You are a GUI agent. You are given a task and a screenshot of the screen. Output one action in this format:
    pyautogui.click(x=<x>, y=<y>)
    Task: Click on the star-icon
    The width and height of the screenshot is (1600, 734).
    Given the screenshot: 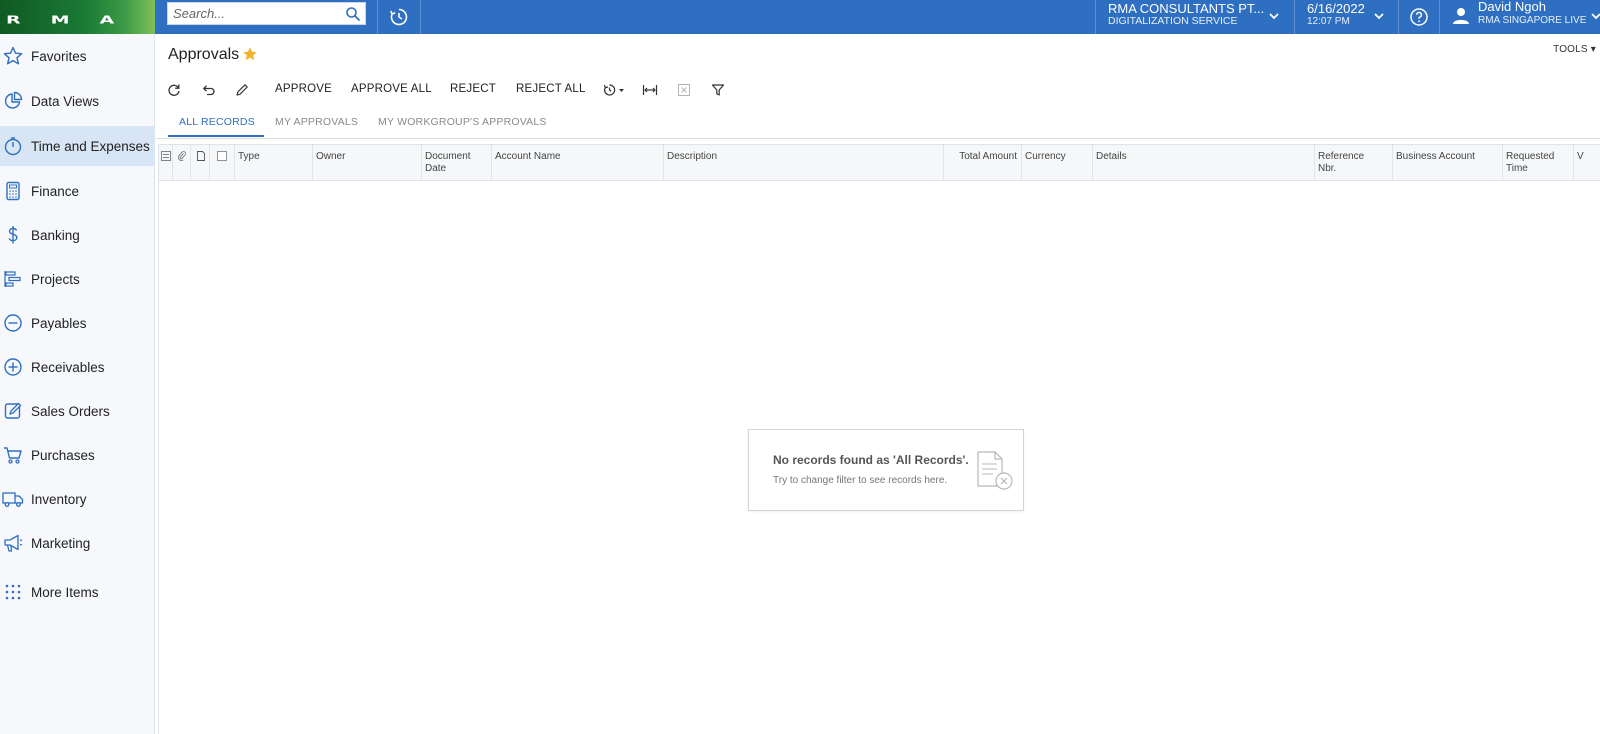 What is the action you would take?
    pyautogui.click(x=13, y=56)
    